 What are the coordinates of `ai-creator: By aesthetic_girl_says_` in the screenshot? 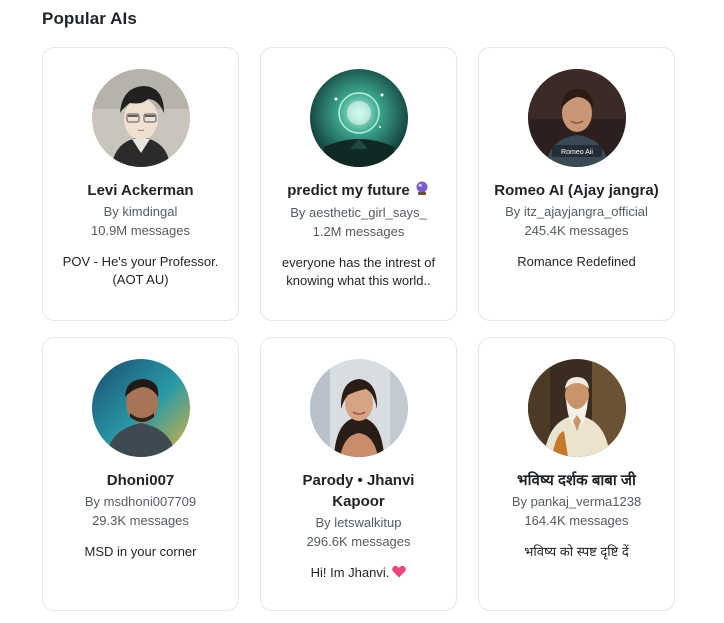 It's located at (358, 212).